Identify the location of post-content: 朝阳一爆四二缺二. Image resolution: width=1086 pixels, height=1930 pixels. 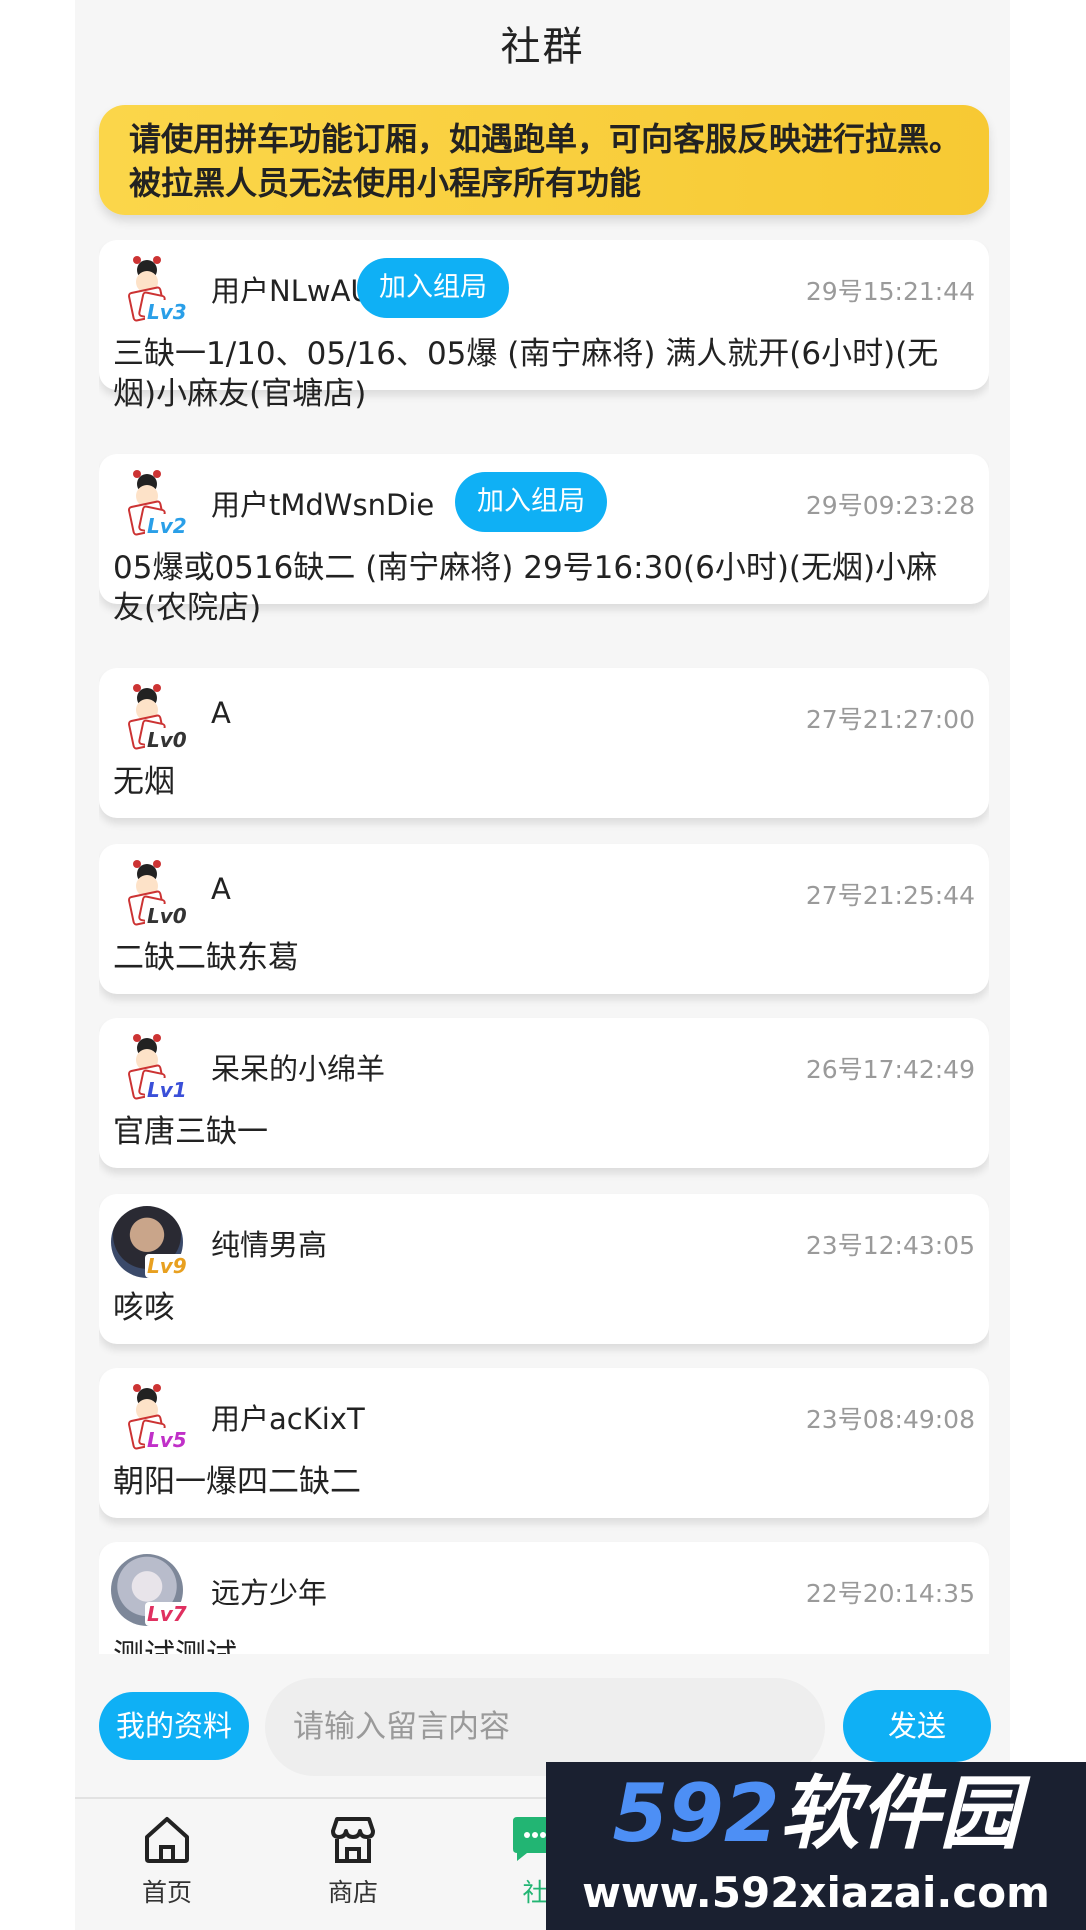
(237, 1482).